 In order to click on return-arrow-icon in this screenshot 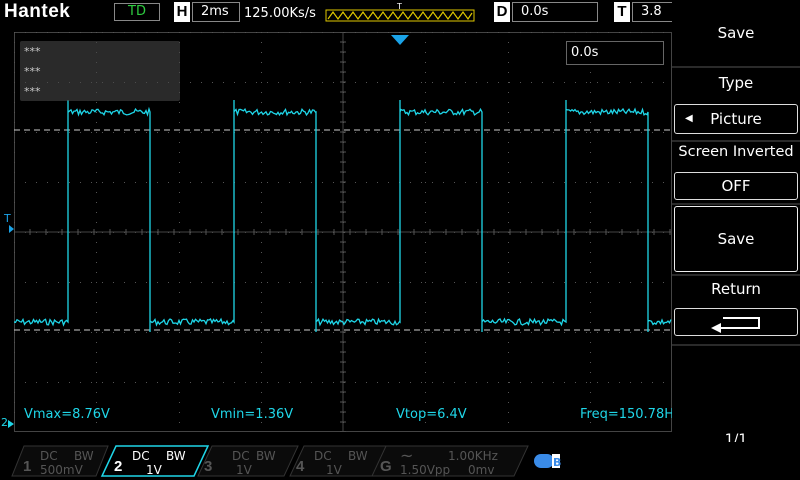, I will do `click(735, 325)`.